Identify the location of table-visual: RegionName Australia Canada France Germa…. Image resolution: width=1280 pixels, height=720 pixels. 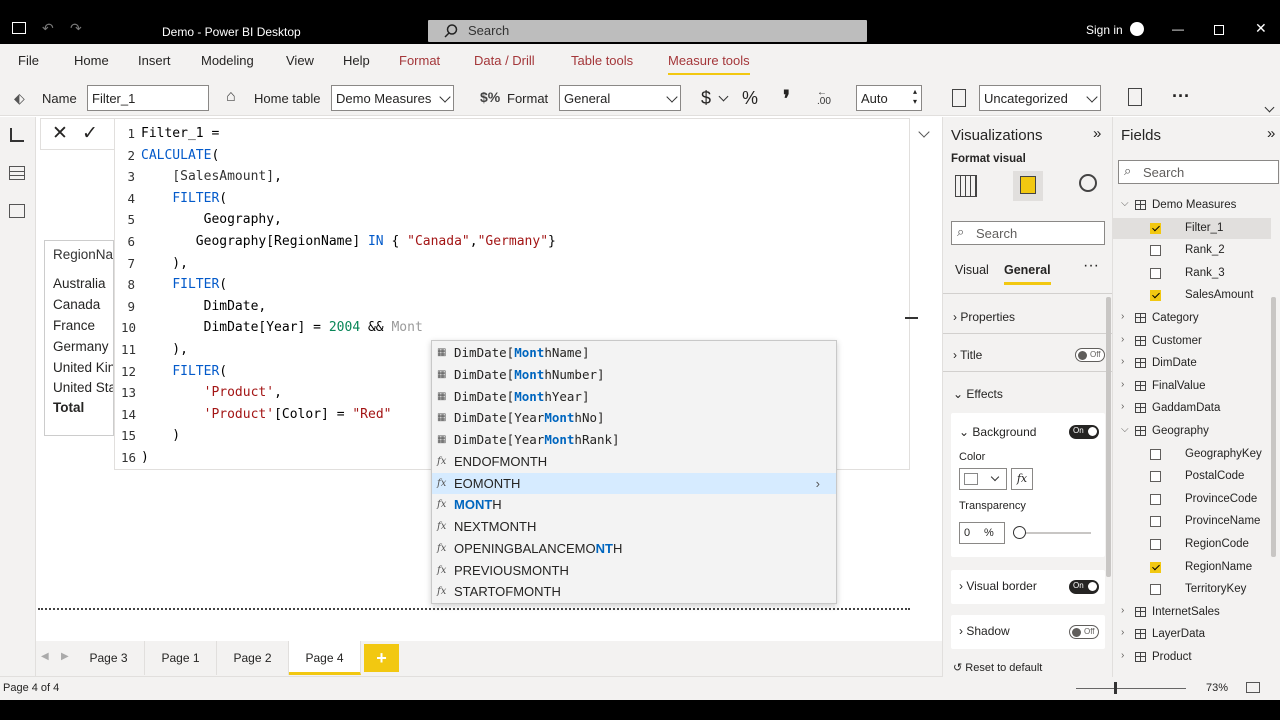
(79, 338).